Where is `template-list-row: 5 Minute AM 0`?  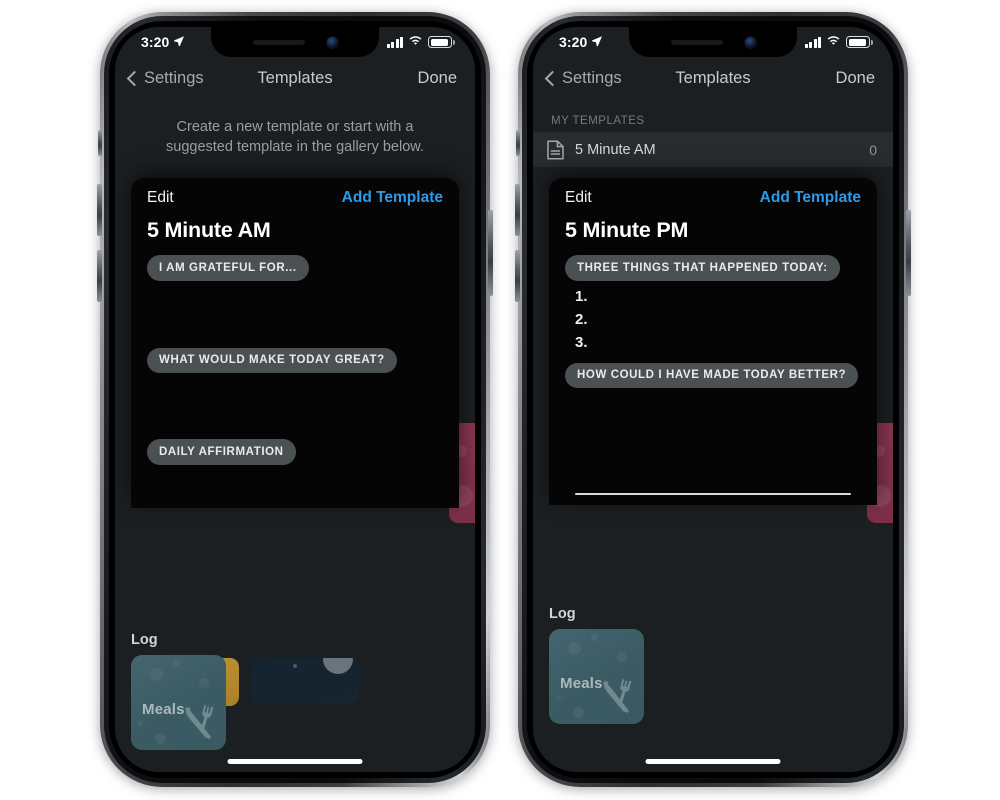
template-list-row: 5 Minute AM 0 is located at coordinates (713, 149).